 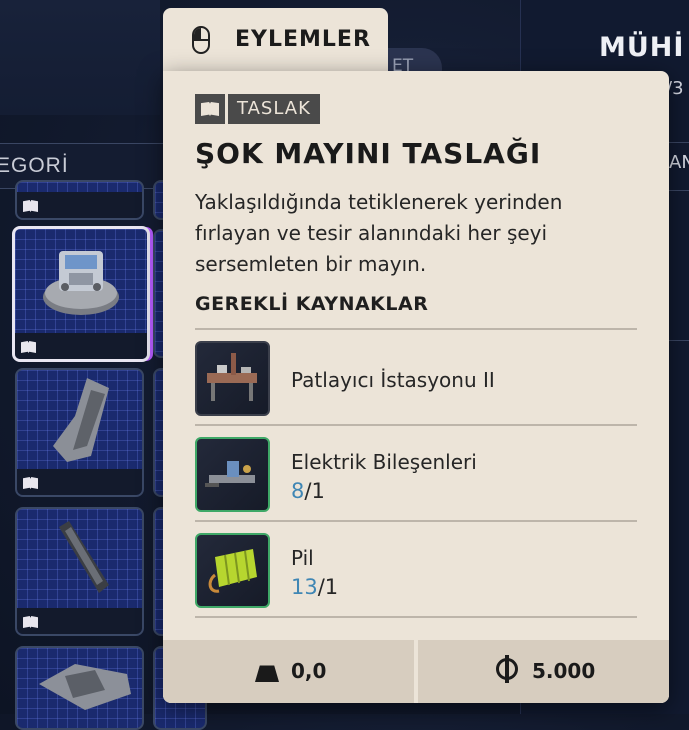 I want to click on resource-name: Elektrik Bileşenleri, so click(x=384, y=462).